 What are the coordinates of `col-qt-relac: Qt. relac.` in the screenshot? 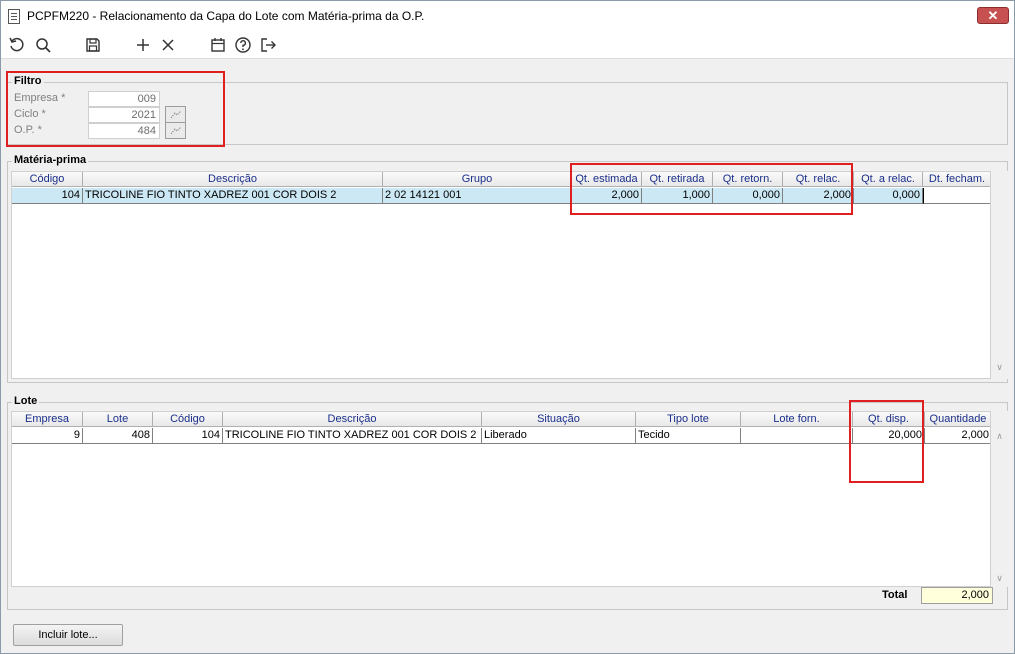 It's located at (818, 179).